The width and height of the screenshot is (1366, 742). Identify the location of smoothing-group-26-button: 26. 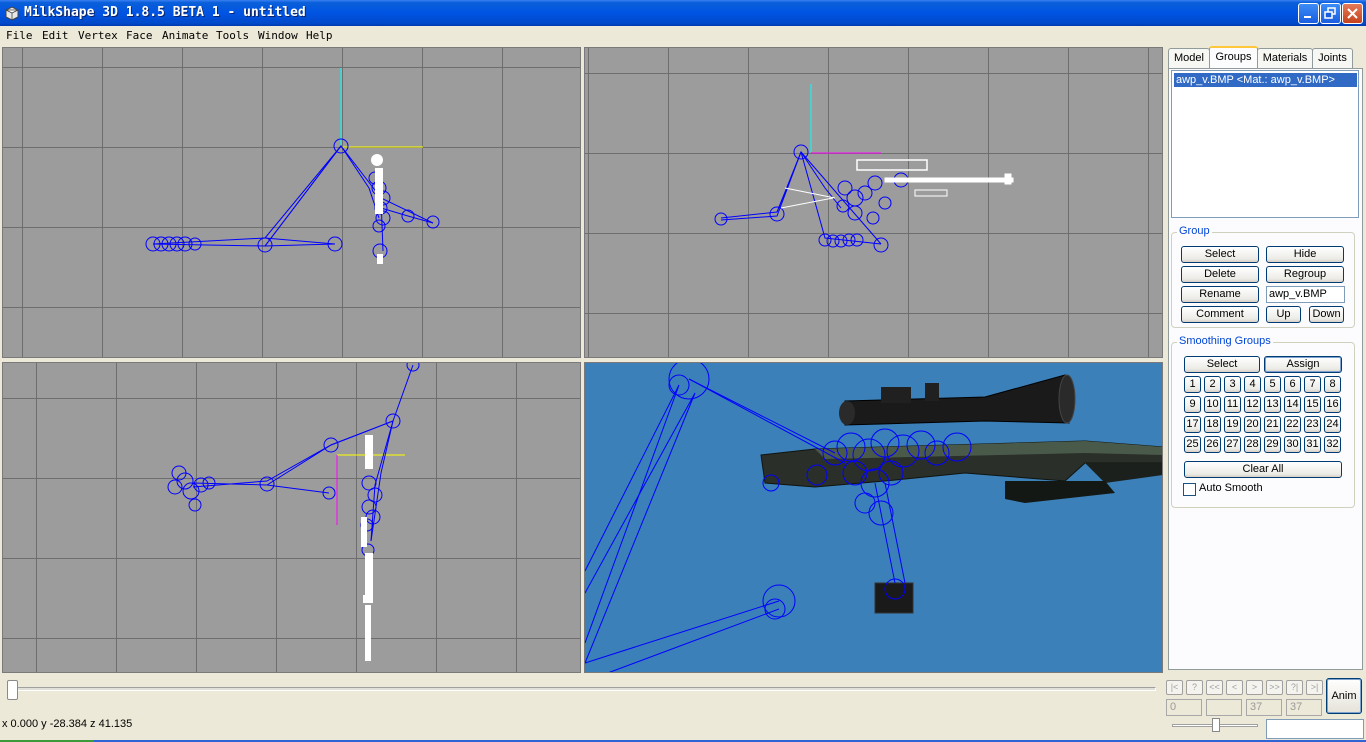
(1212, 444).